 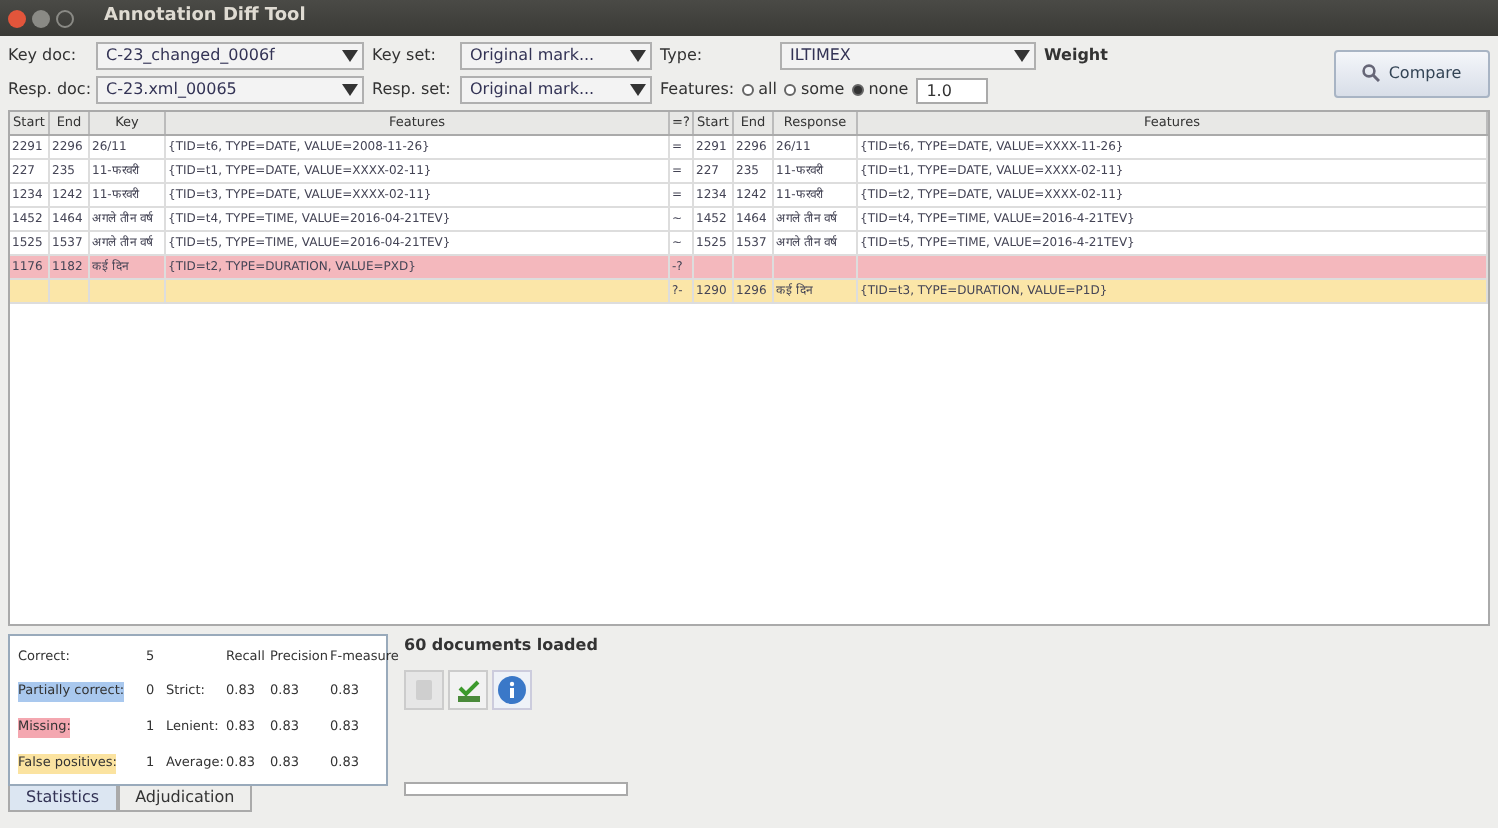 What do you see at coordinates (63, 799) in the screenshot?
I see `tab: Statistics` at bounding box center [63, 799].